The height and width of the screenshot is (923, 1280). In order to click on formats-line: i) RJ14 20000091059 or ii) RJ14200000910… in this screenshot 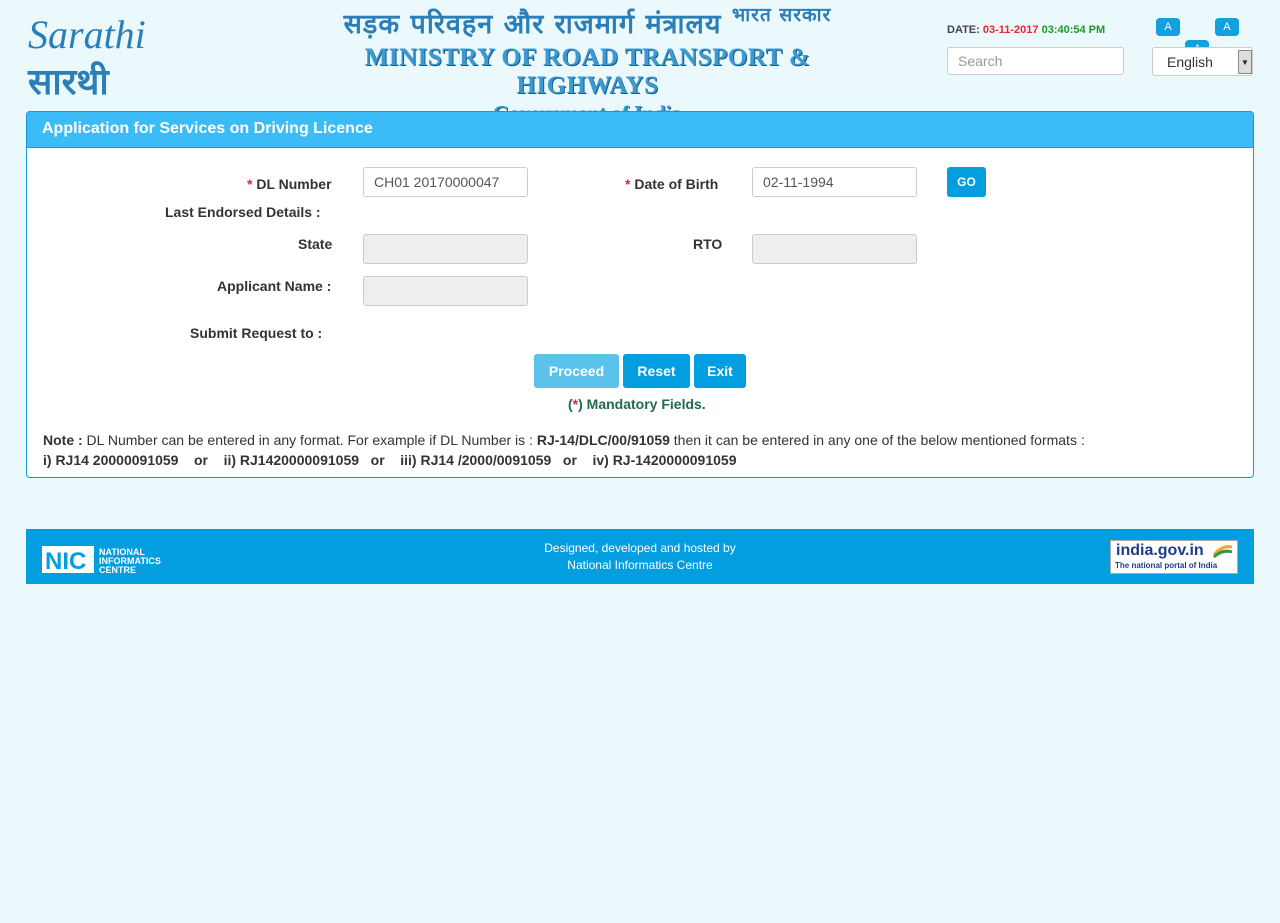, I will do `click(390, 460)`.